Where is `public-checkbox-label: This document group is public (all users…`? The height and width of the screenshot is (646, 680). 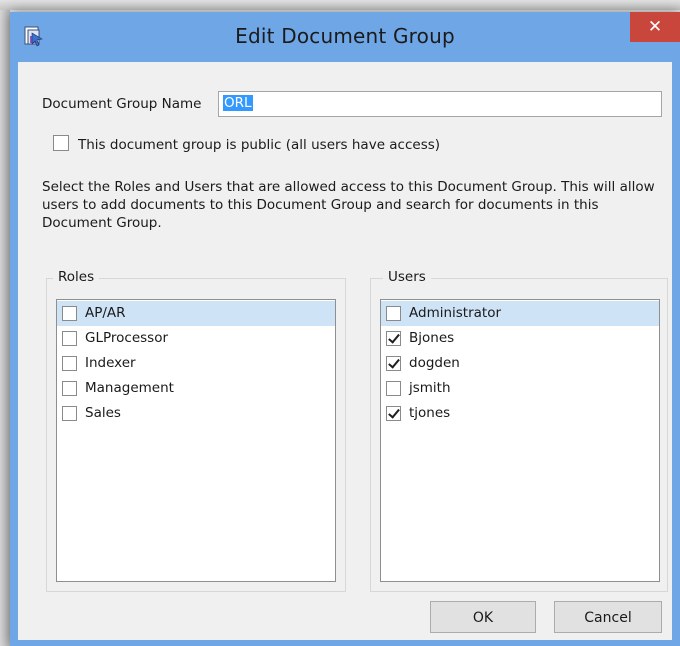
public-checkbox-label: This document group is public (all users… is located at coordinates (259, 145).